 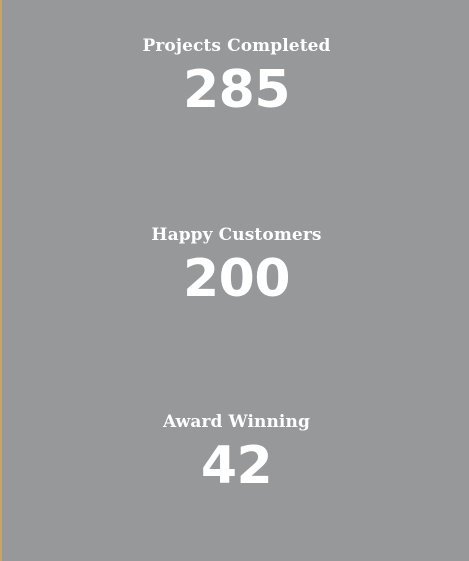 What do you see at coordinates (236, 90) in the screenshot?
I see `stat-value: 285` at bounding box center [236, 90].